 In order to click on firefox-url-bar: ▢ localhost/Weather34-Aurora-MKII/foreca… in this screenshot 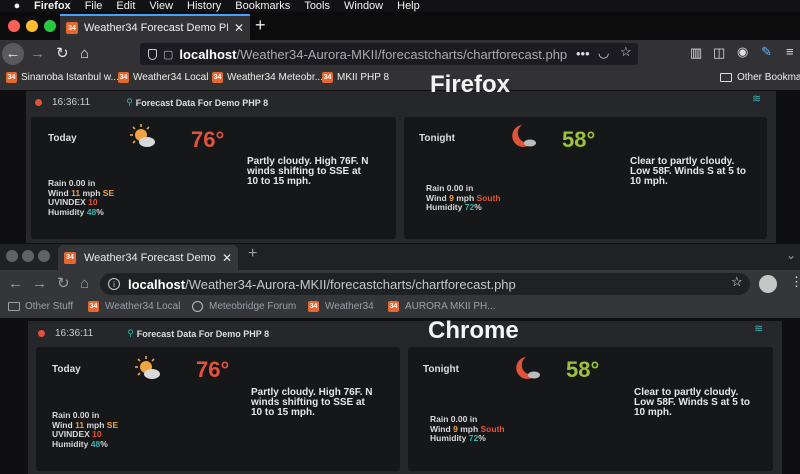, I will do `click(389, 54)`.